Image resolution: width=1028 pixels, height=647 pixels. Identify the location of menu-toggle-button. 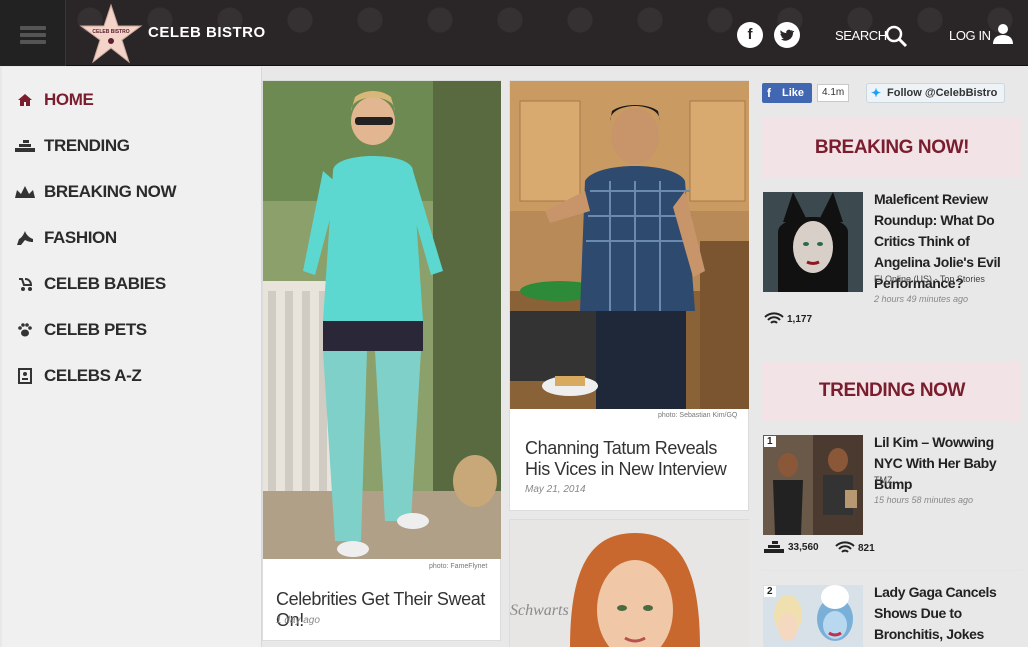
(33, 33).